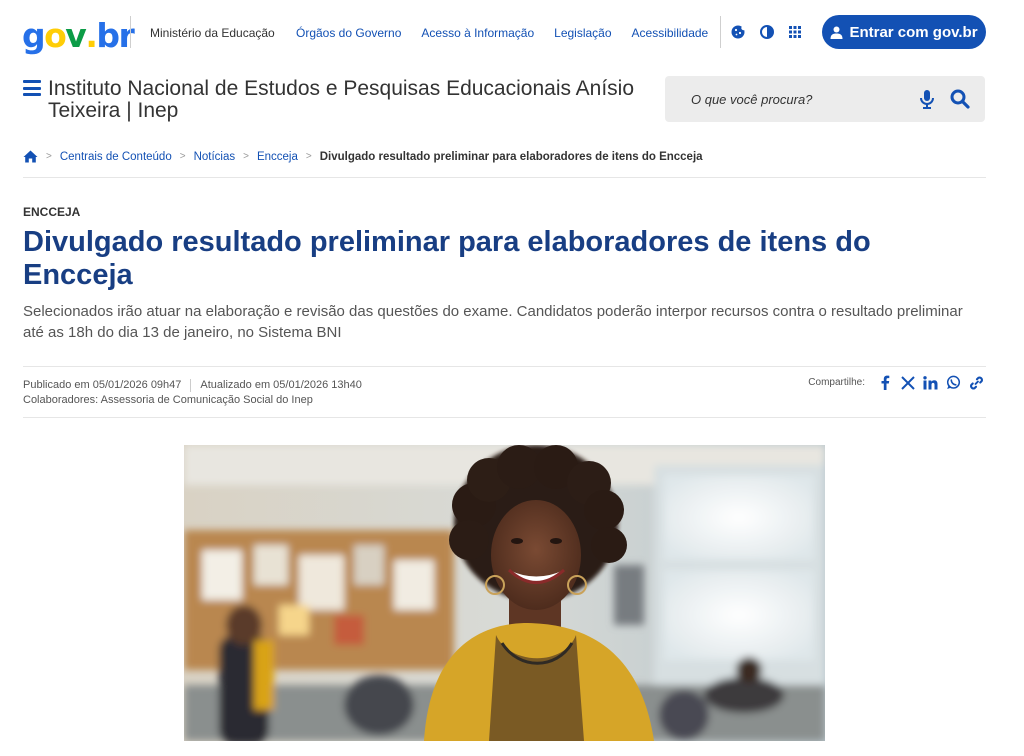 Image resolution: width=1024 pixels, height=756 pixels. I want to click on logo-letter: ., so click(91, 35).